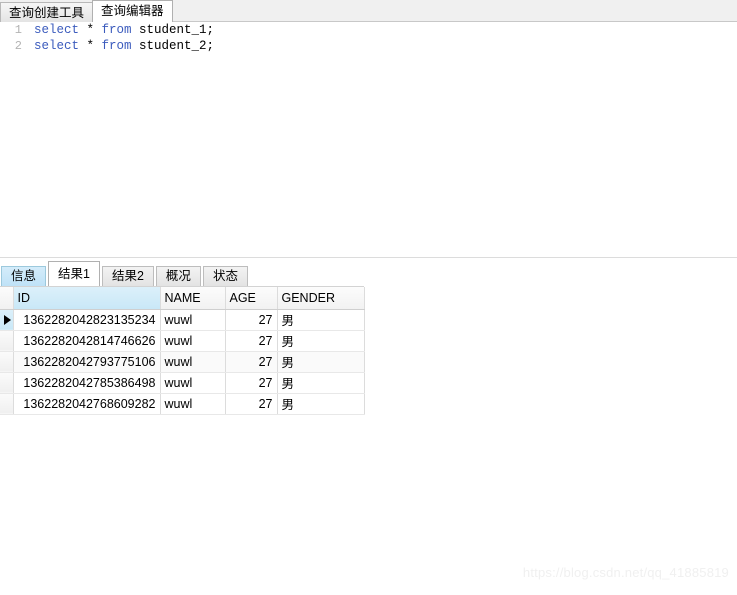 Image resolution: width=737 pixels, height=595 pixels. Describe the element at coordinates (74, 273) in the screenshot. I see `results-tab-1: 结果1` at that location.